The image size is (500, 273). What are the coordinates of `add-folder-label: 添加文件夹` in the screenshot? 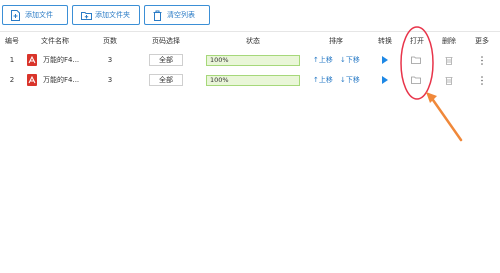 It's located at (112, 15).